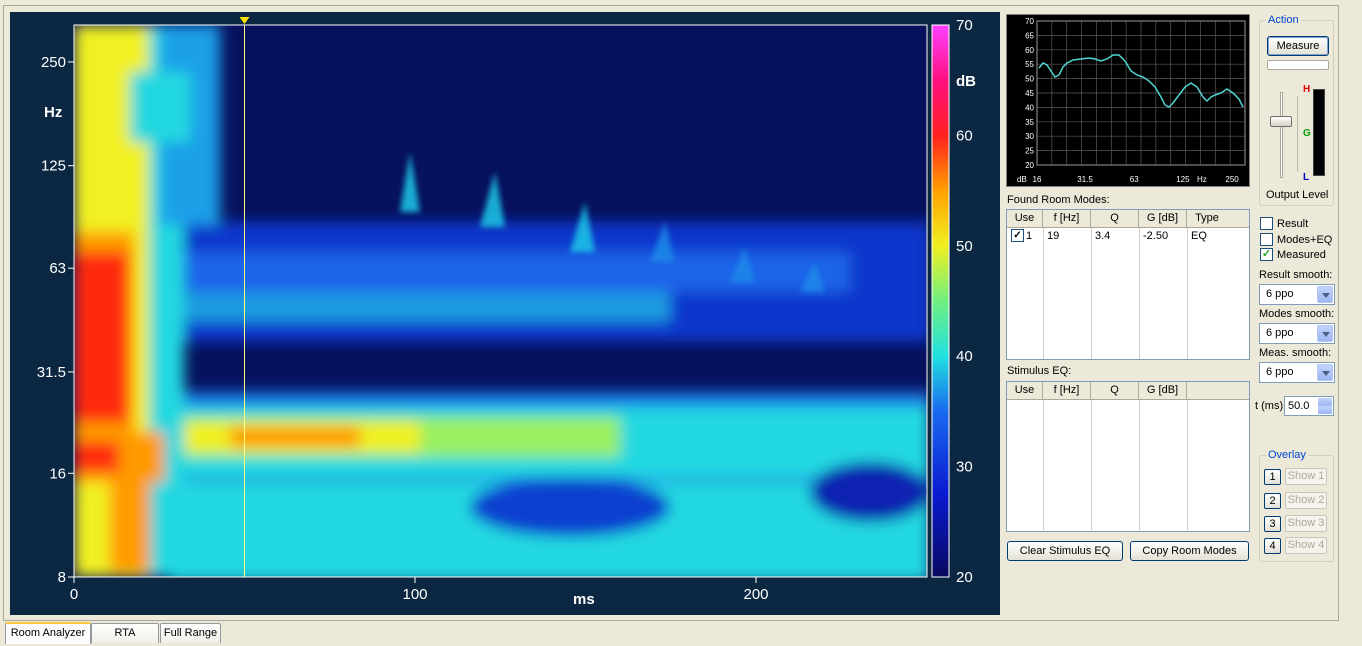 The width and height of the screenshot is (1362, 646). What do you see at coordinates (1306, 523) in the screenshot?
I see `overlay-show-3-button: Show 3` at bounding box center [1306, 523].